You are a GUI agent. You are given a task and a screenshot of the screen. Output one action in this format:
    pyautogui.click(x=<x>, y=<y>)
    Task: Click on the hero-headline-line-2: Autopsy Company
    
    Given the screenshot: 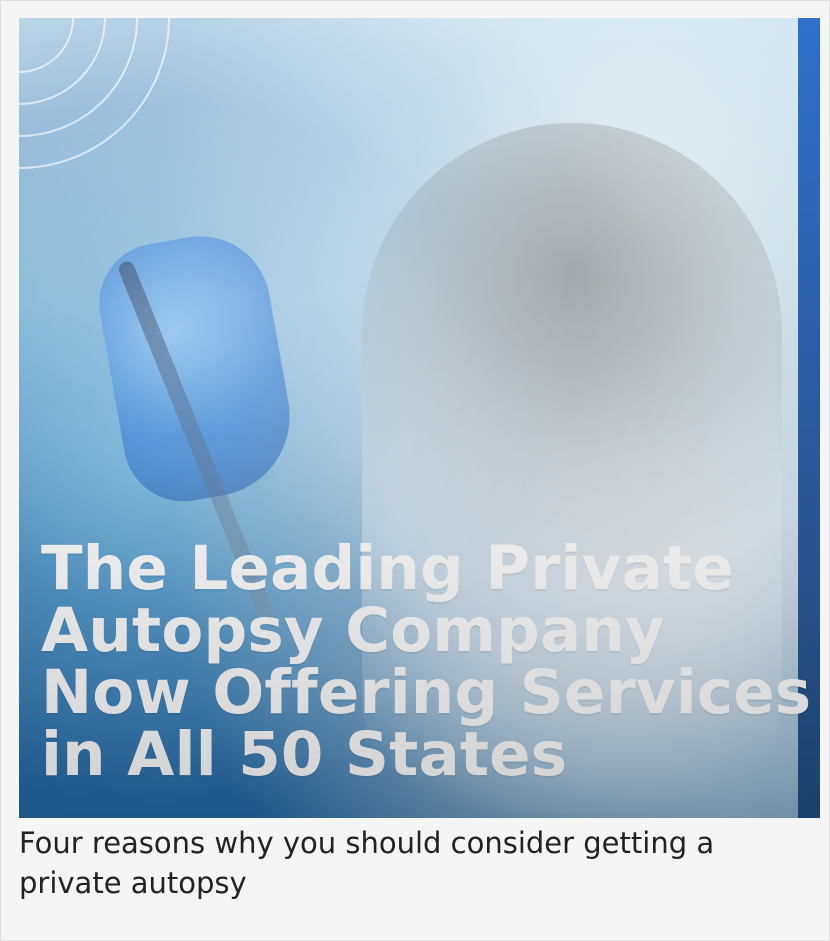 What is the action you would take?
    pyautogui.click(x=353, y=630)
    